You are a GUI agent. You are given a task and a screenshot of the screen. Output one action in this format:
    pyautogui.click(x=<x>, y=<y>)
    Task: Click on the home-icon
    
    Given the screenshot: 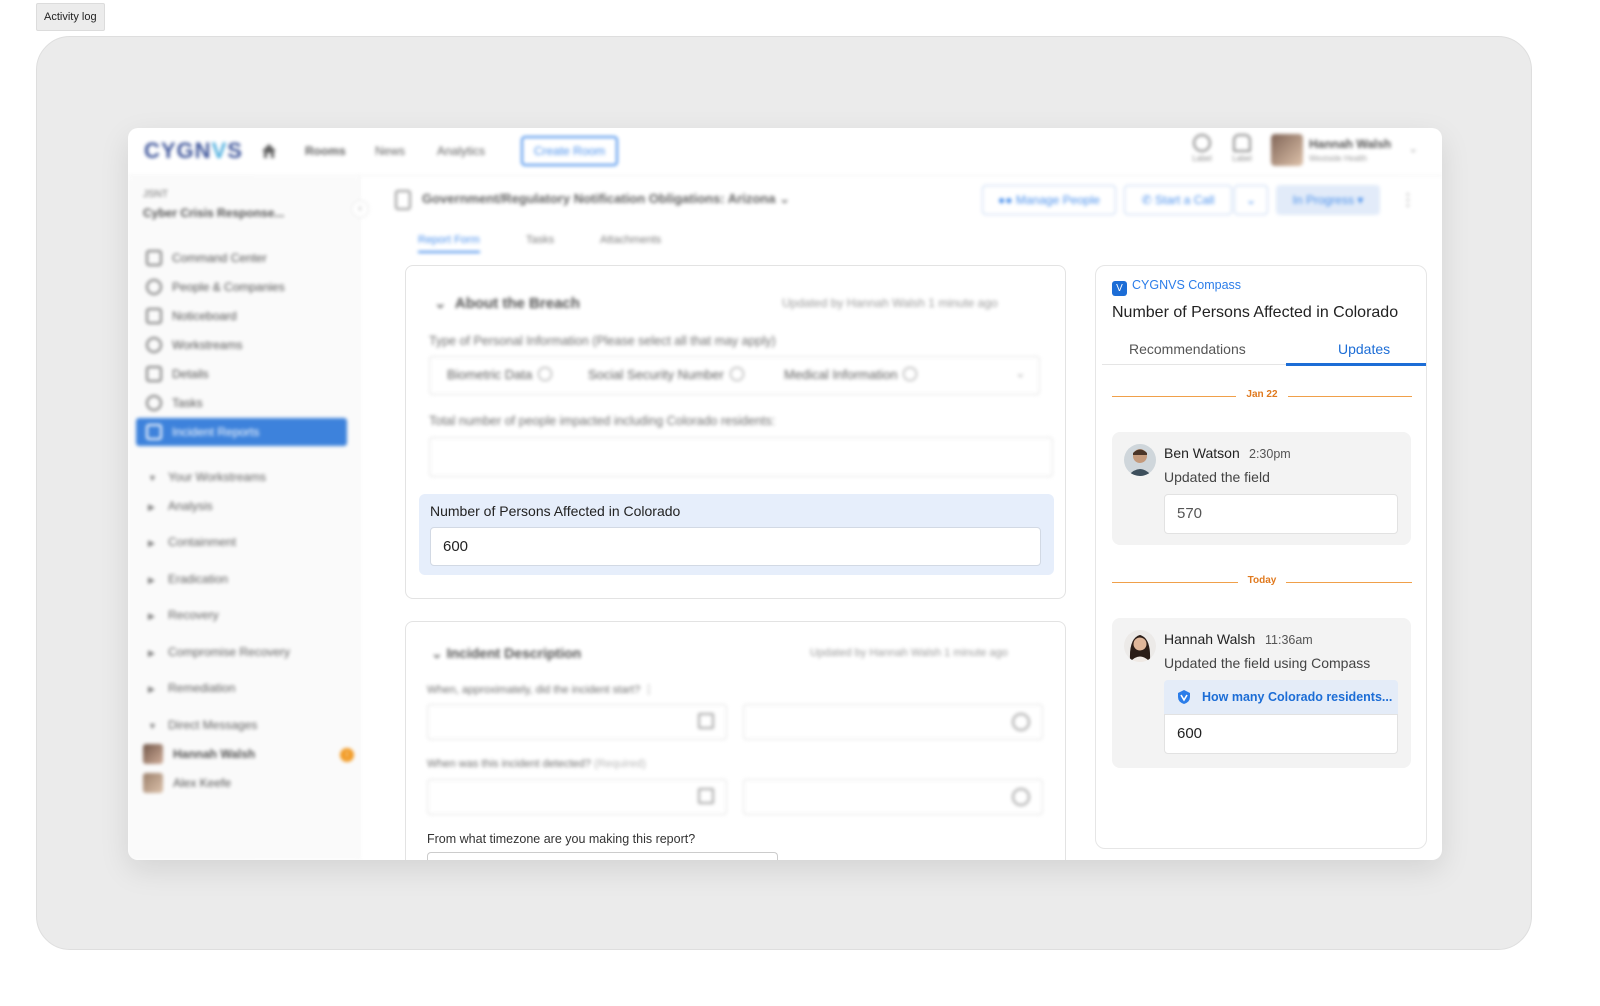 What is the action you would take?
    pyautogui.click(x=269, y=151)
    